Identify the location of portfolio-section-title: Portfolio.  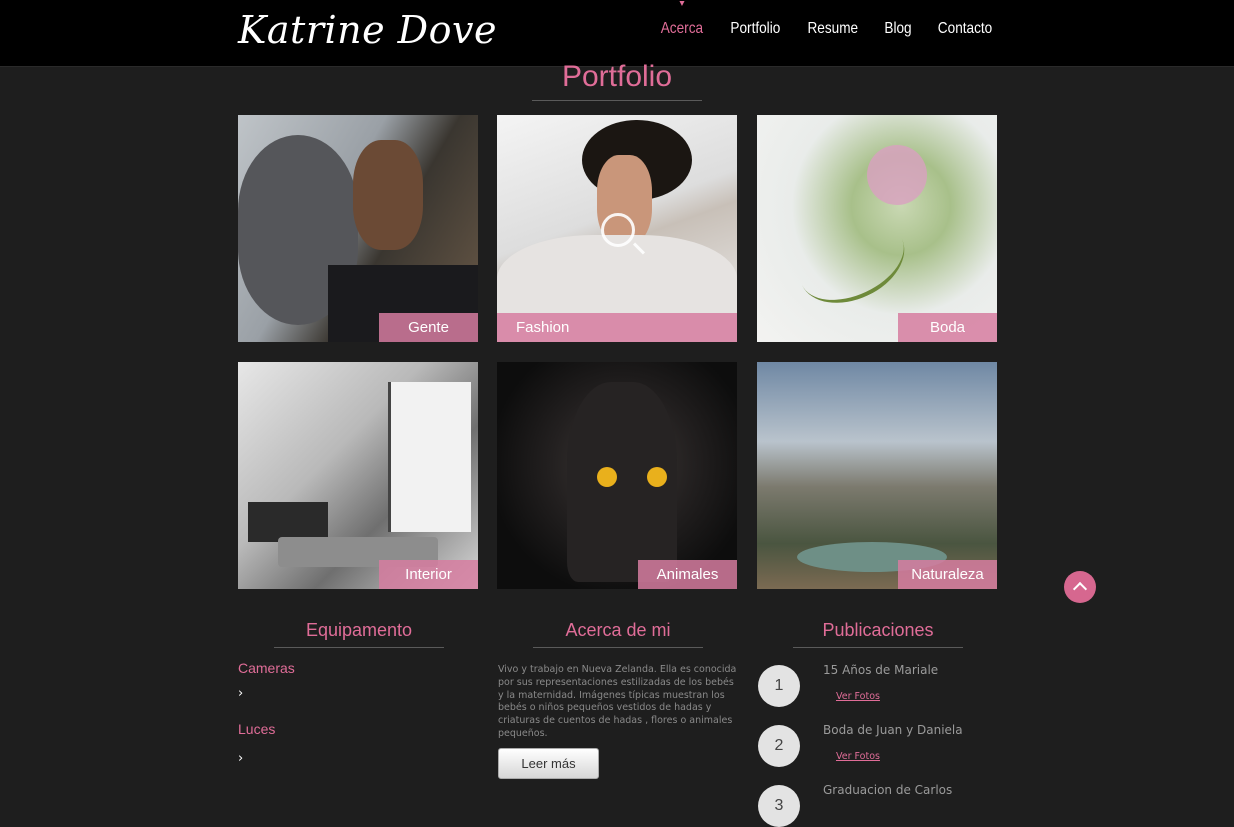
(617, 80).